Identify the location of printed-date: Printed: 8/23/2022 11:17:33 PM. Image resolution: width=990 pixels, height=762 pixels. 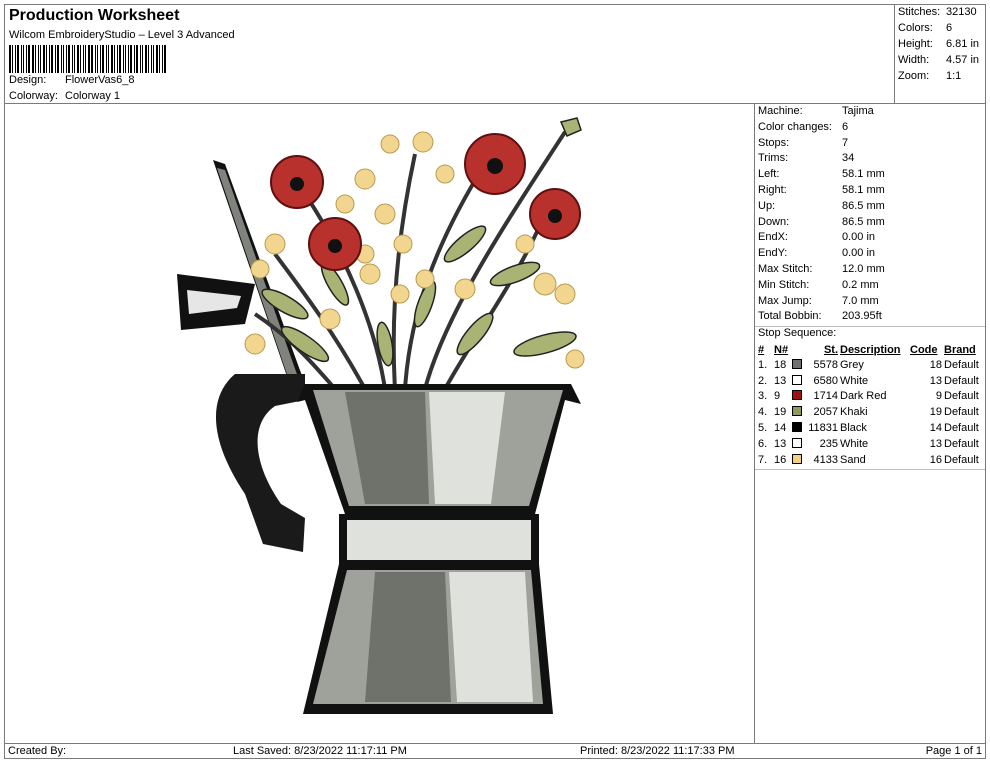
(657, 751).